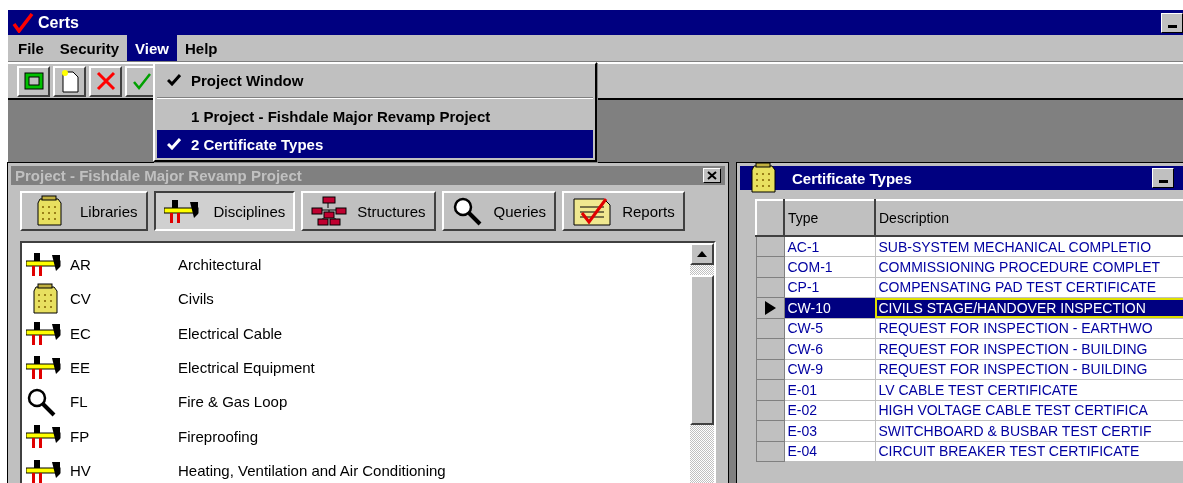 The width and height of the screenshot is (1183, 483). Describe the element at coordinates (623, 211) in the screenshot. I see `tab: Reports` at that location.